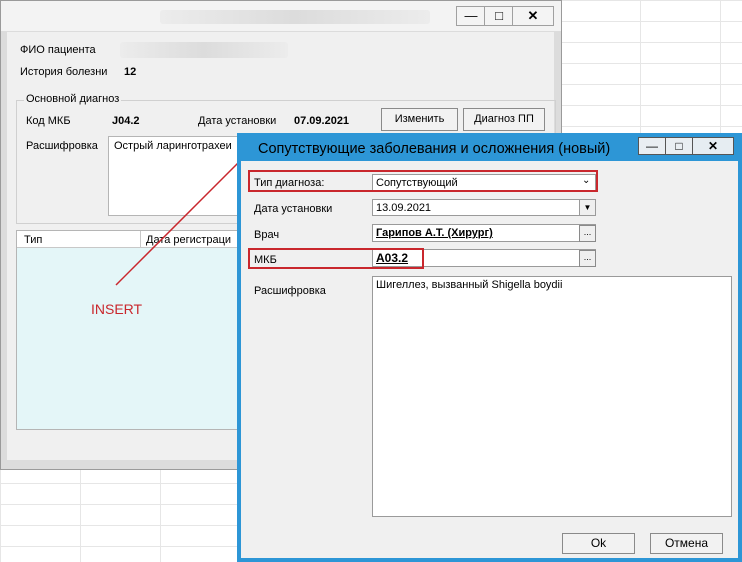 The width and height of the screenshot is (742, 562). What do you see at coordinates (117, 309) in the screenshot?
I see `annotation-insert-label: INSERT` at bounding box center [117, 309].